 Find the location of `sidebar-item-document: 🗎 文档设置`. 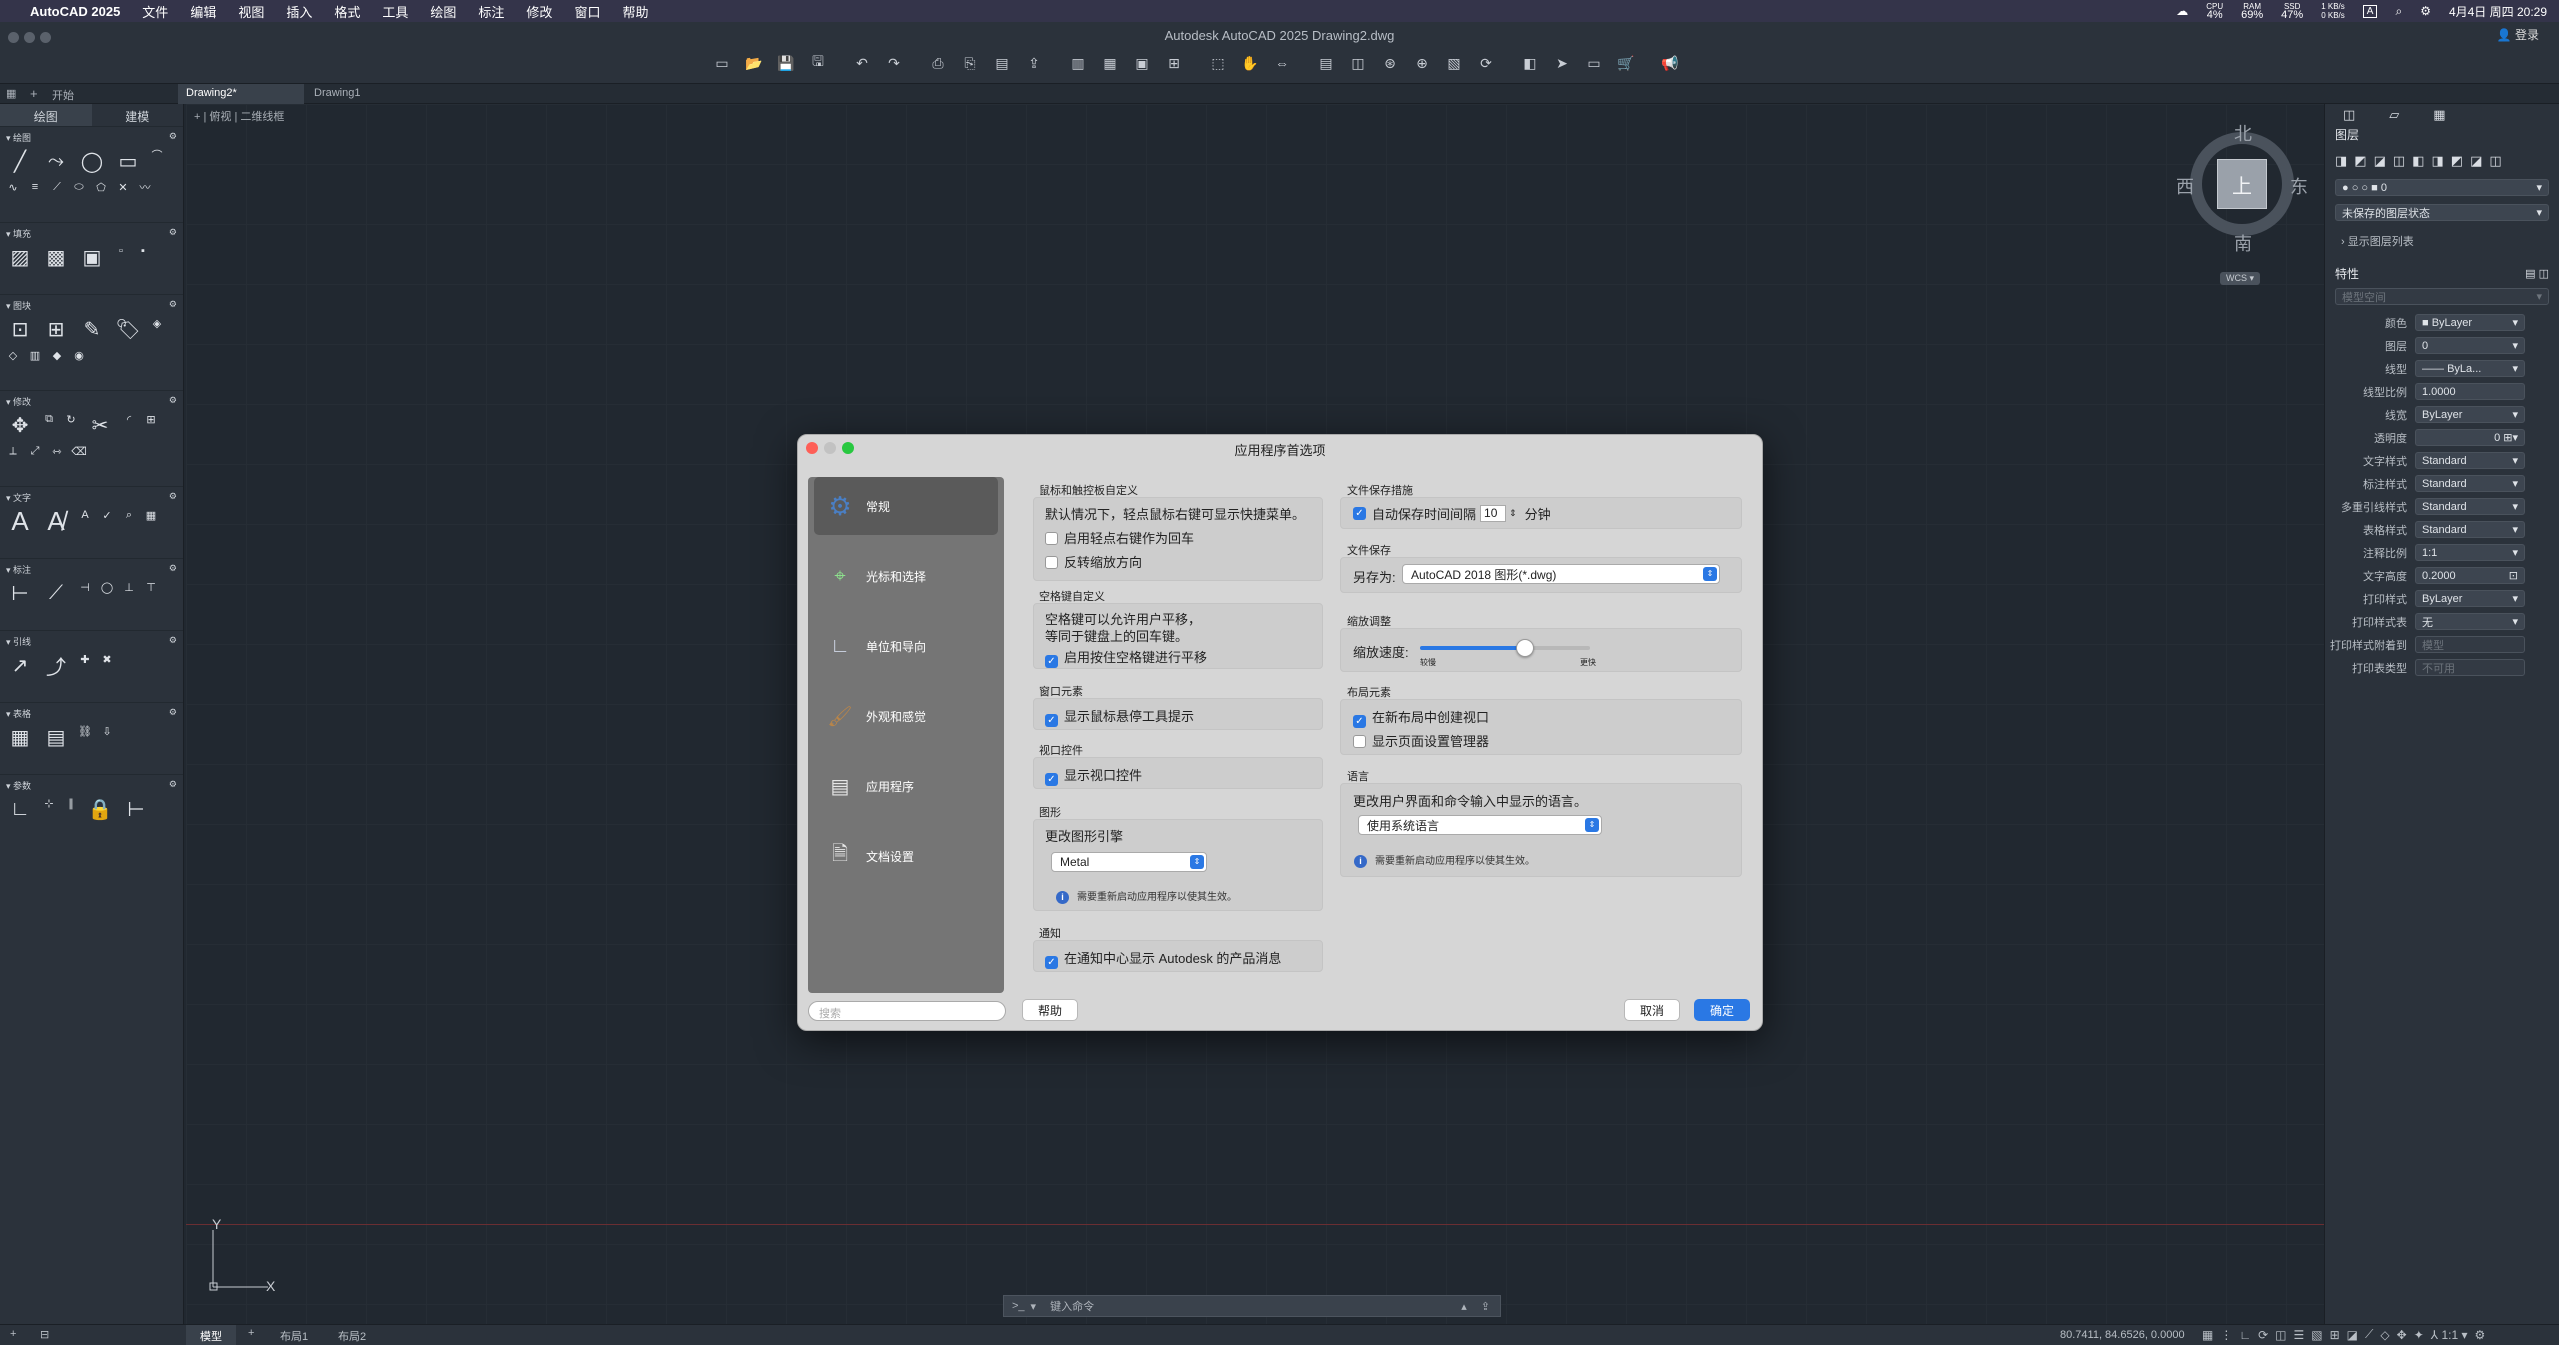

sidebar-item-document: 🗎 文档设置 is located at coordinates (906, 856).